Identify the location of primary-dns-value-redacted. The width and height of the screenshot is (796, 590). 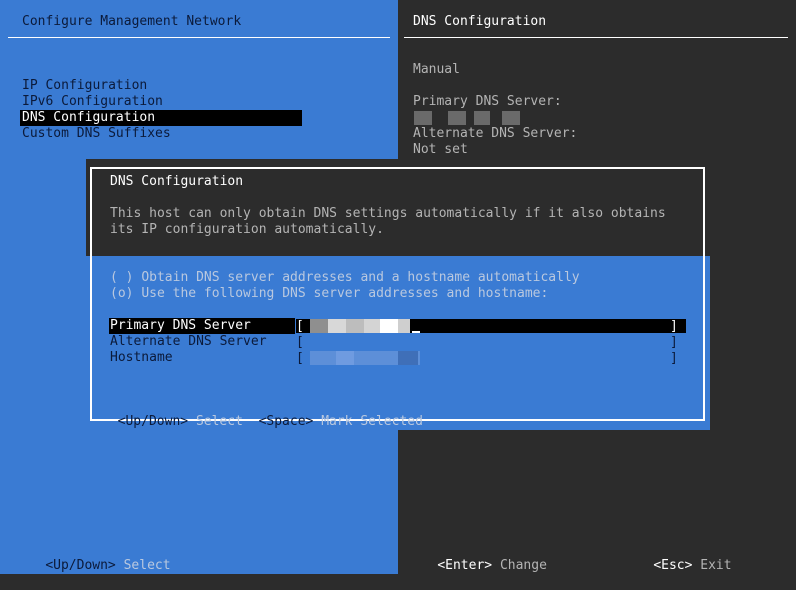
(468, 118).